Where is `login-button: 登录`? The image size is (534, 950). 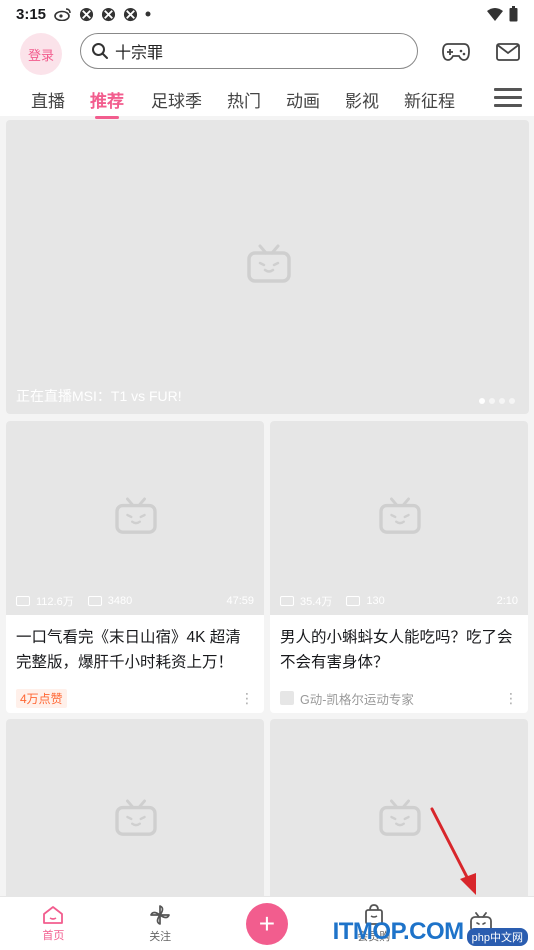 login-button: 登录 is located at coordinates (41, 54).